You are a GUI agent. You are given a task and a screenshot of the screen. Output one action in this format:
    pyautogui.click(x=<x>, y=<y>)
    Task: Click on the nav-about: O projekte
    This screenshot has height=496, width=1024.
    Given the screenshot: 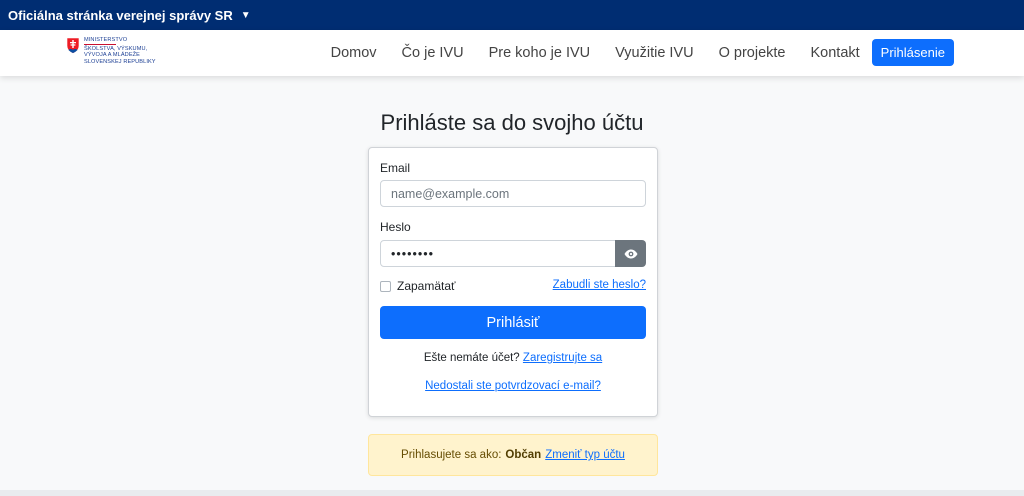 What is the action you would take?
    pyautogui.click(x=752, y=53)
    